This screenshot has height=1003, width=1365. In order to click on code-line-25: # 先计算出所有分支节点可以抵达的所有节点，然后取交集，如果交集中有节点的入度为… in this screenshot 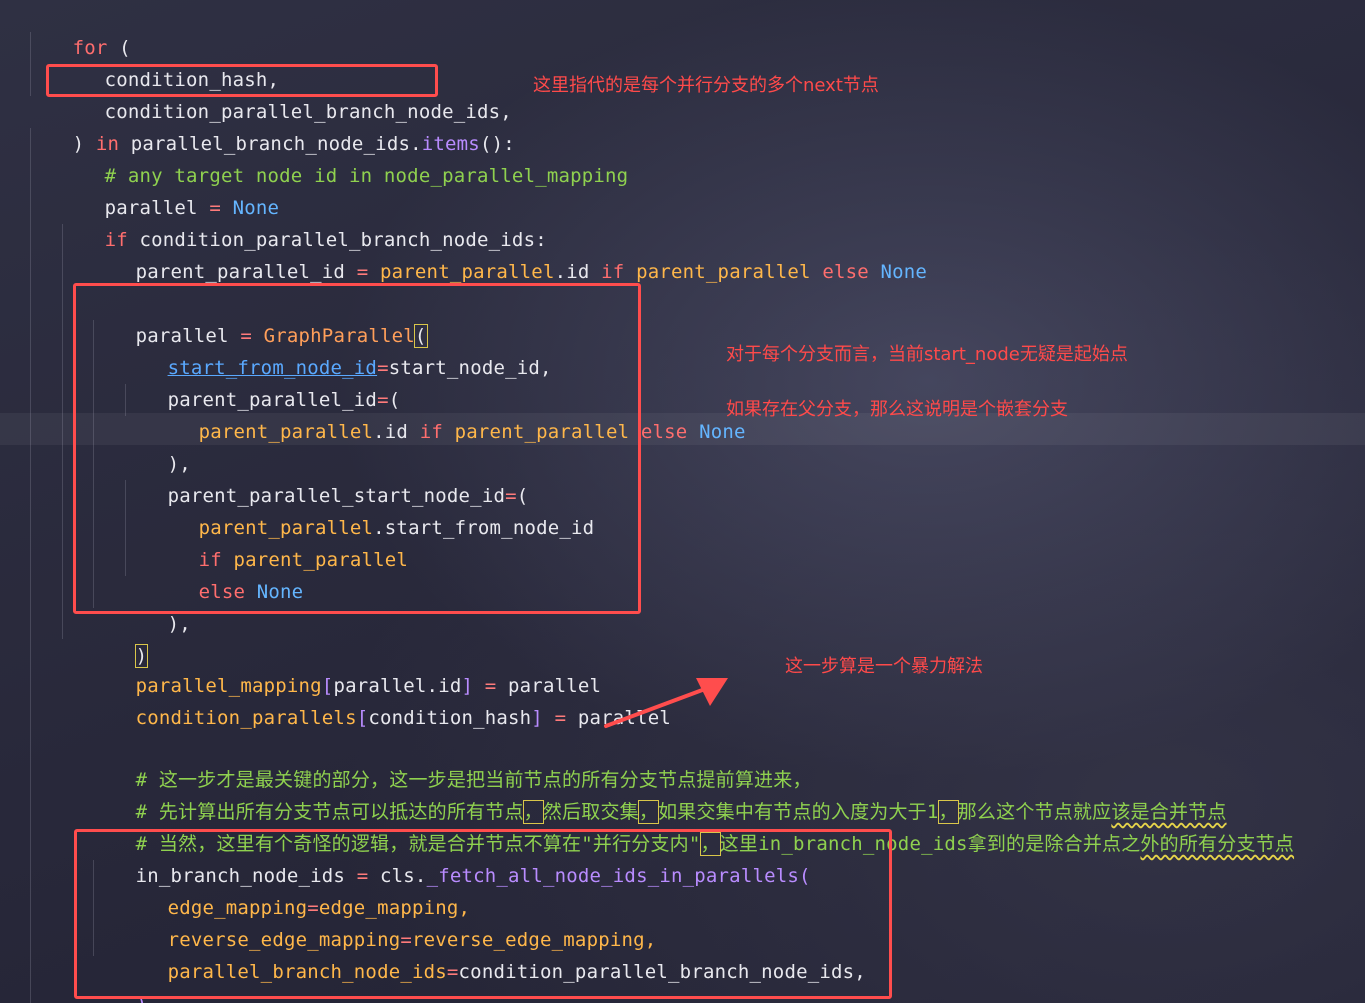, I will do `click(658, 794)`.